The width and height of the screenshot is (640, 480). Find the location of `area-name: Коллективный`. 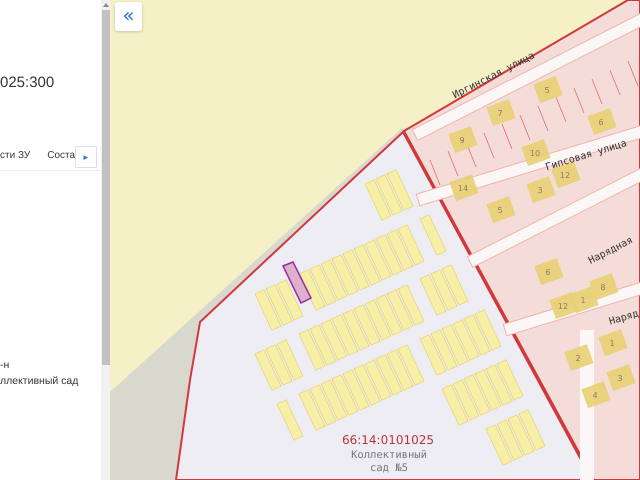

area-name: Коллективный is located at coordinates (389, 455).